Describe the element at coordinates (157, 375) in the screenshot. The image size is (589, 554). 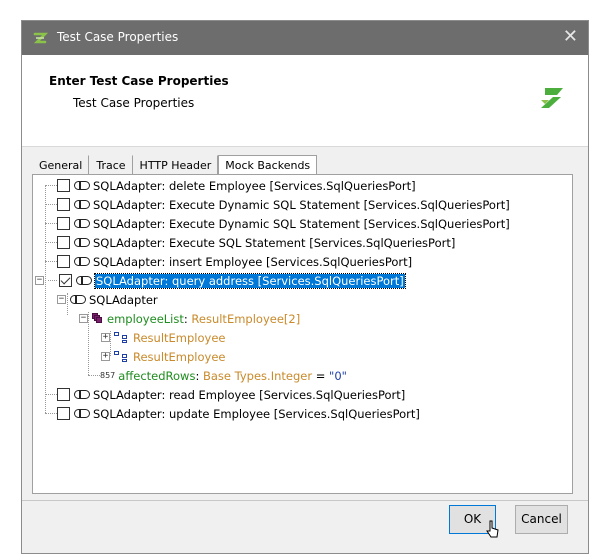
I see `field-name: affectedRows` at that location.